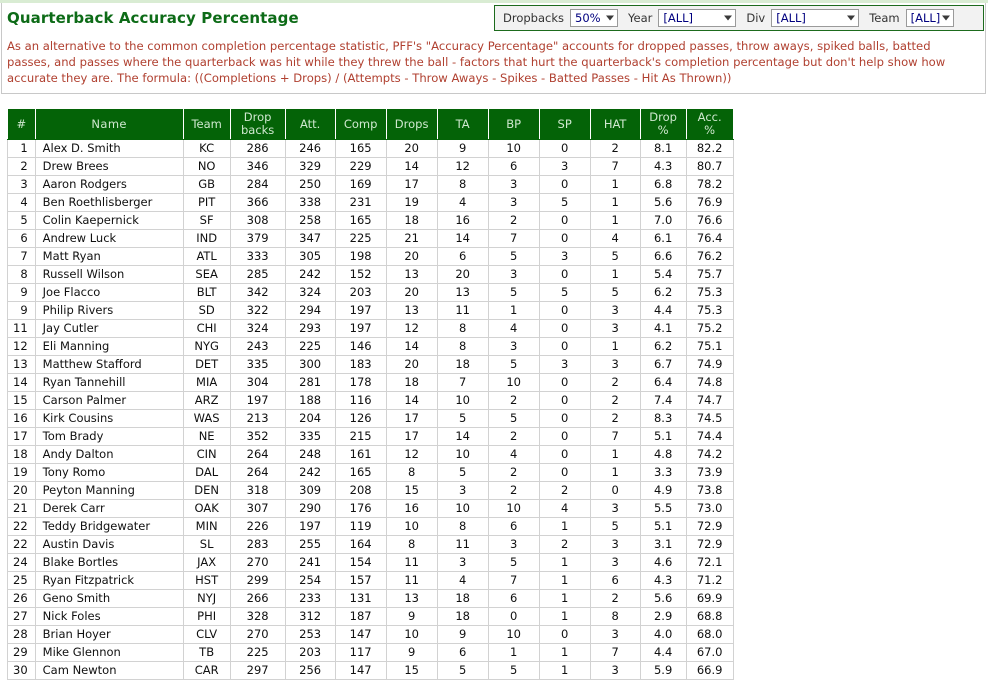 This screenshot has height=680, width=988. I want to click on cell-team: IND, so click(206, 238).